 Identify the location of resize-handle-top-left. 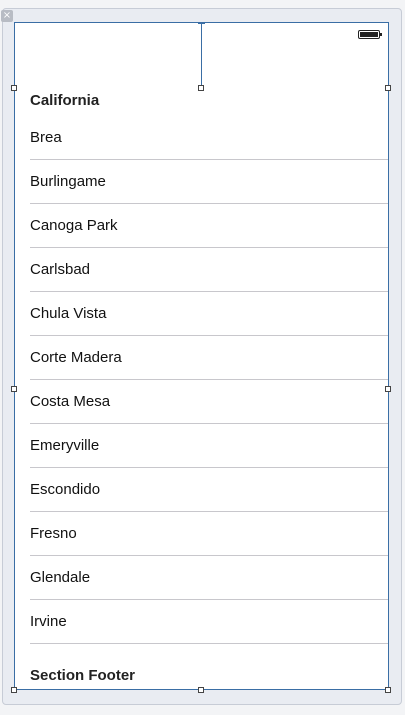
(14, 88).